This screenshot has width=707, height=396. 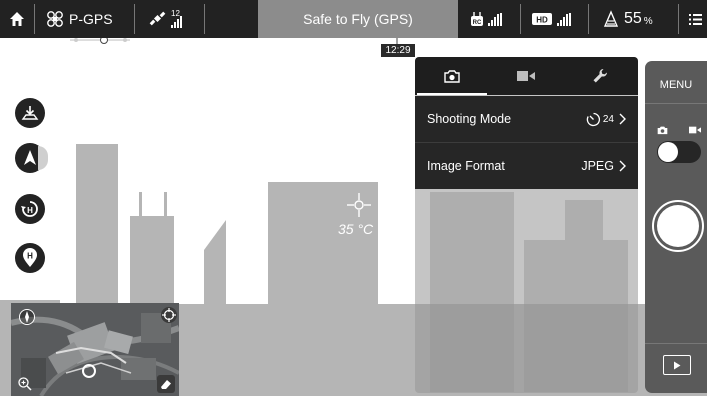 I want to click on timer-icon, so click(x=593, y=119).